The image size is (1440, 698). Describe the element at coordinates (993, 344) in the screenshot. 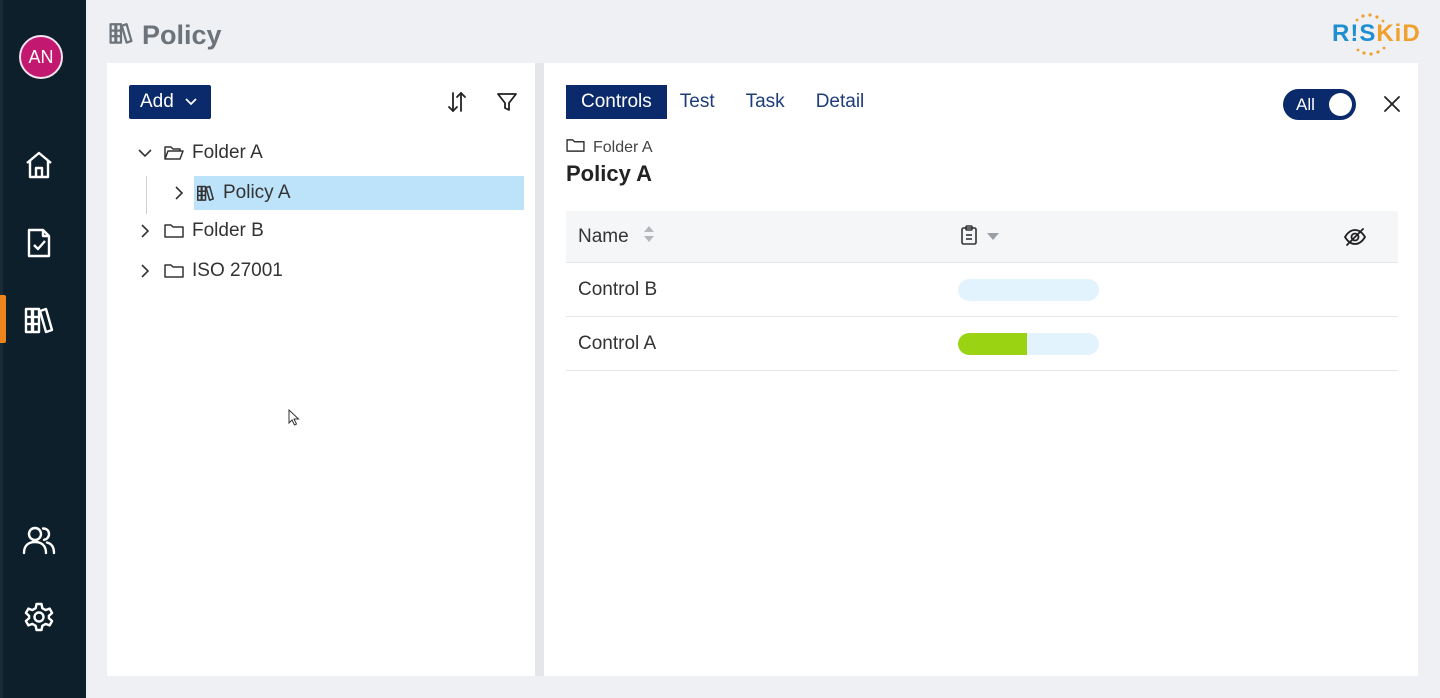

I see `progress-fill` at that location.